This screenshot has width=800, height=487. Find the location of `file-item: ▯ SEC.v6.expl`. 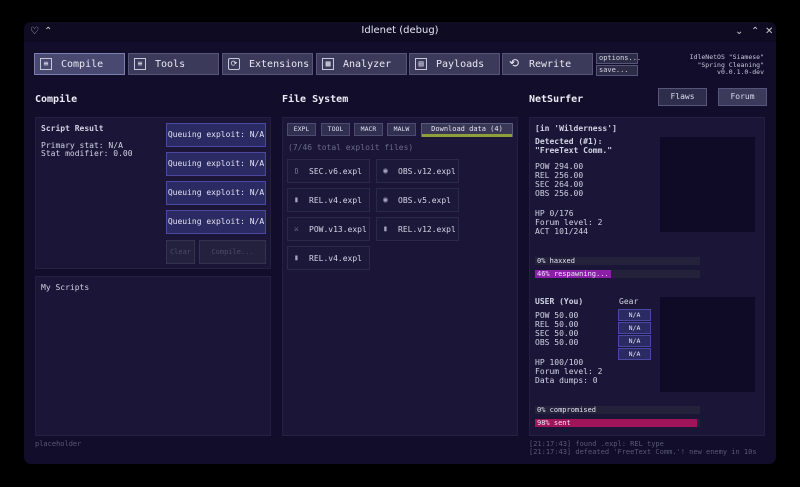

file-item: ▯ SEC.v6.expl is located at coordinates (328, 171).